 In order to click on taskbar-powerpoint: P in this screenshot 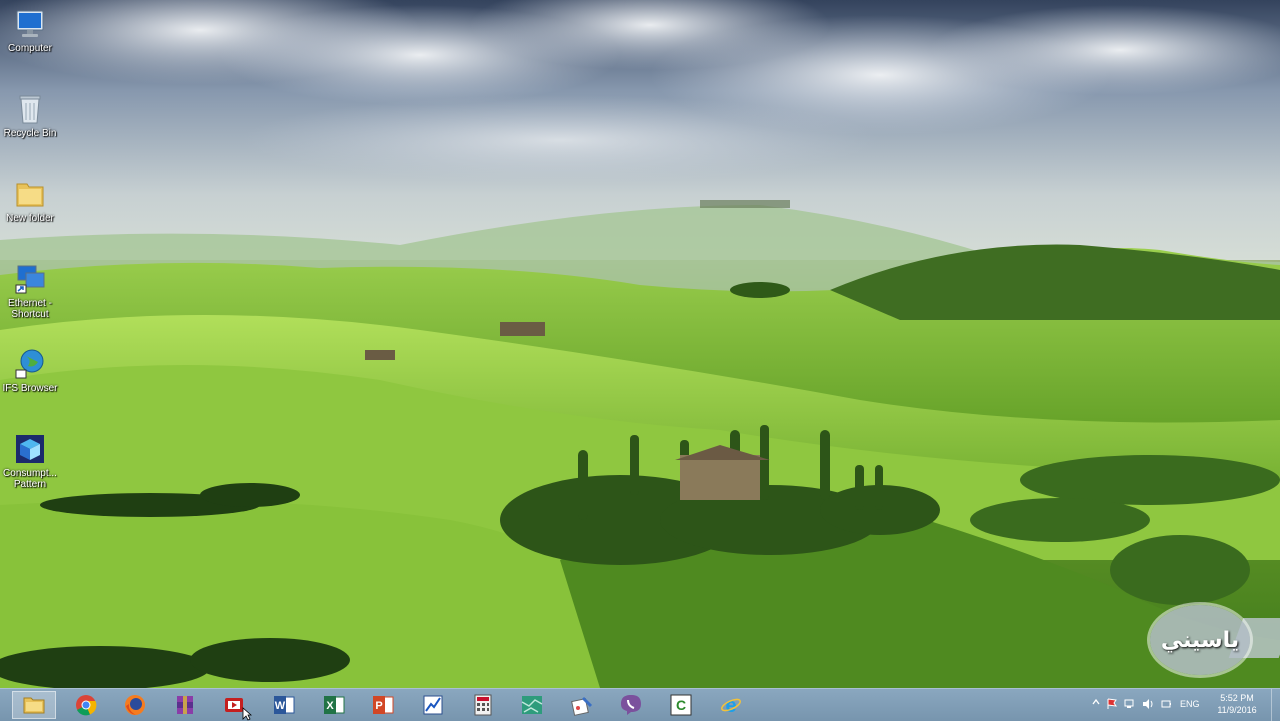, I will do `click(383, 705)`.